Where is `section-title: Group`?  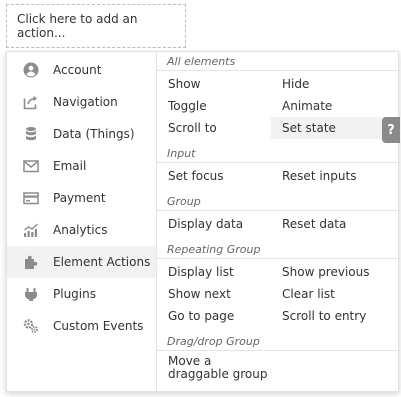
section-title: Group is located at coordinates (278, 201).